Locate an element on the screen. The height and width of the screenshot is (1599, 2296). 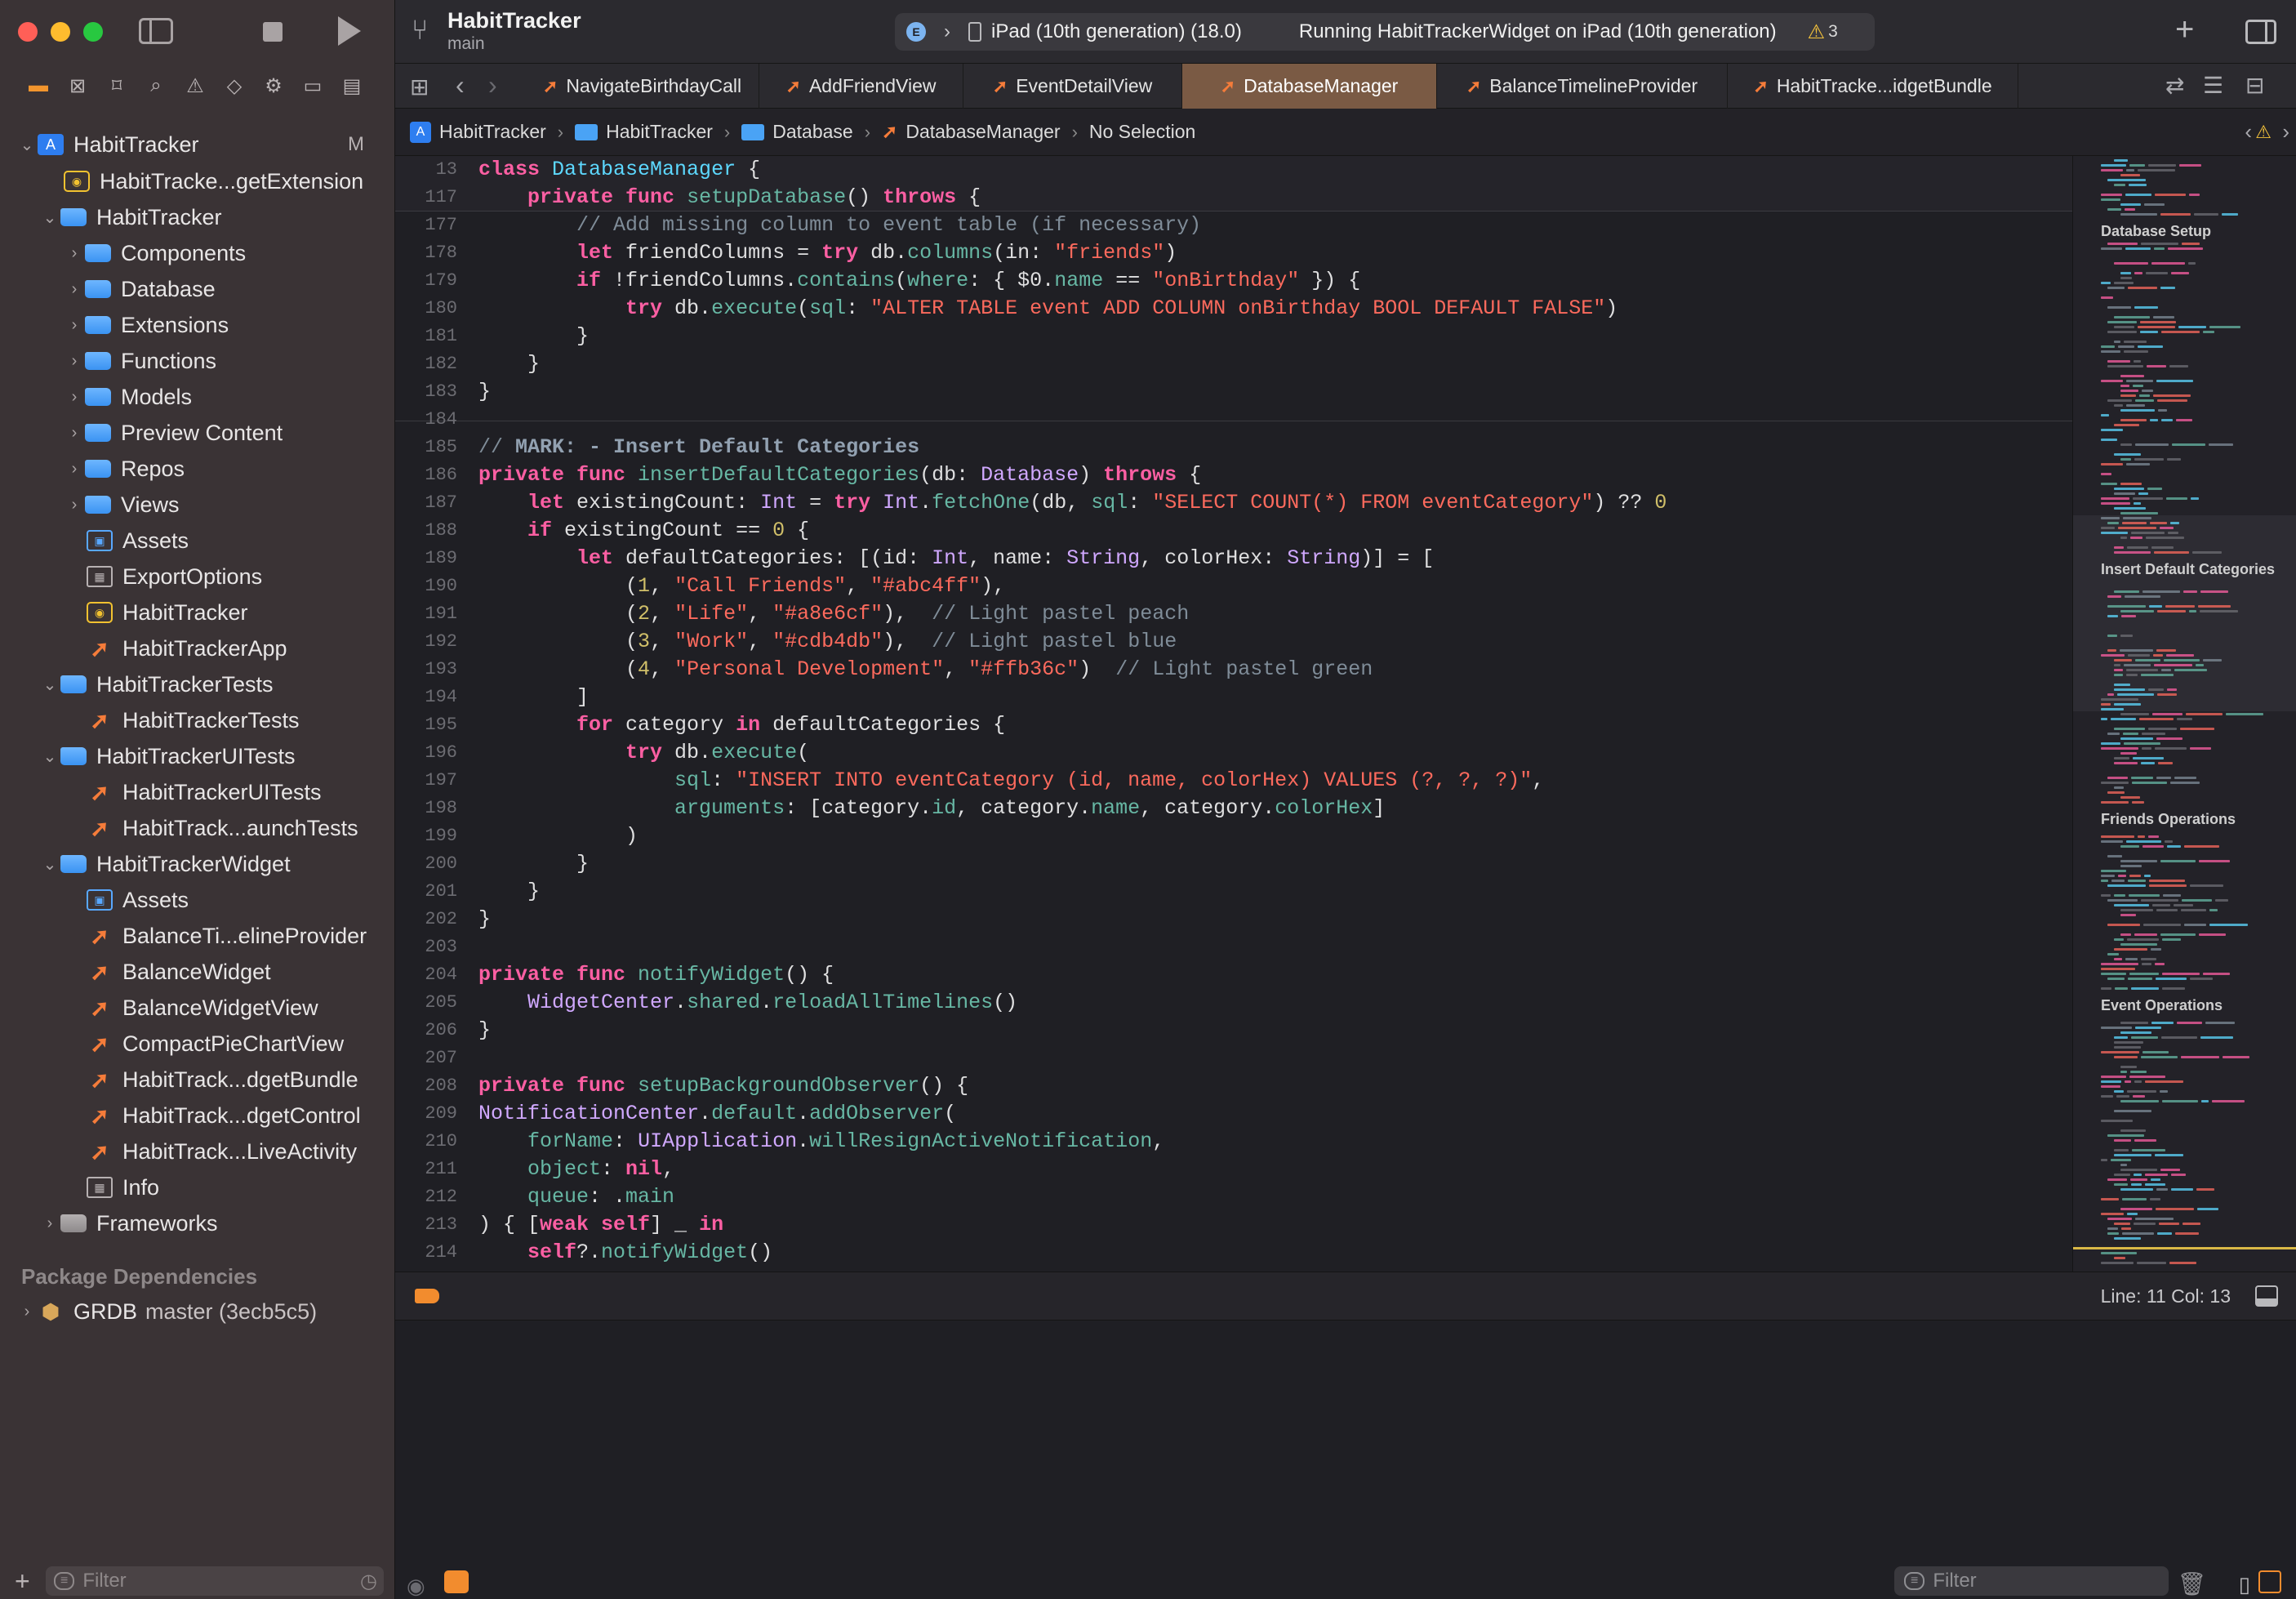
toggle-inspector-icon is located at coordinates (2260, 32).